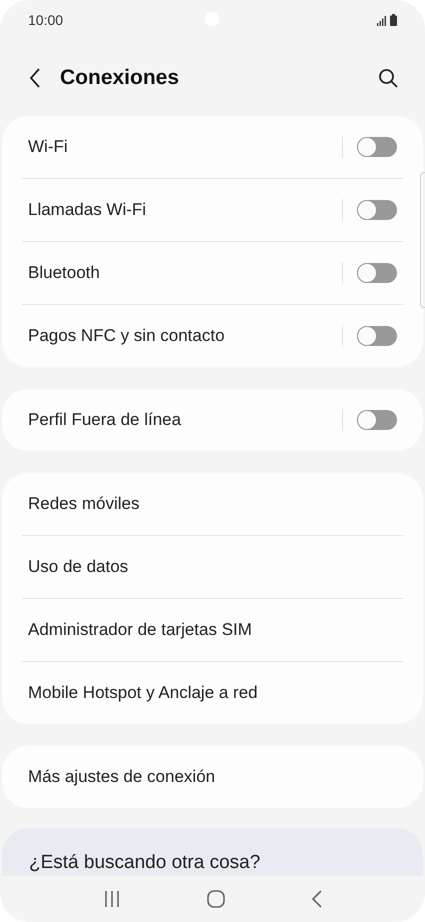  What do you see at coordinates (212, 630) in the screenshot?
I see `setting-label: Administrador de tarjetas SIM` at bounding box center [212, 630].